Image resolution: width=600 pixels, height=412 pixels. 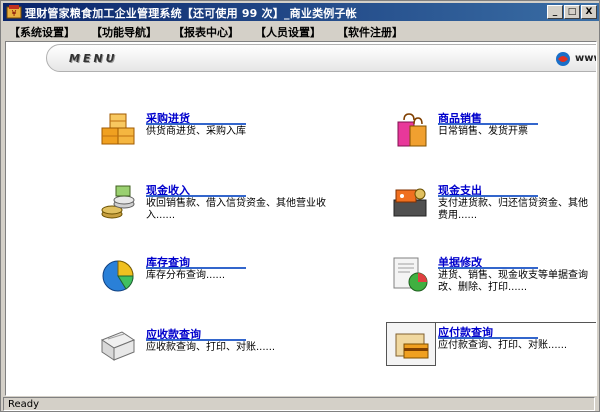 What do you see at coordinates (118, 130) in the screenshot?
I see `boxes-icon` at bounding box center [118, 130].